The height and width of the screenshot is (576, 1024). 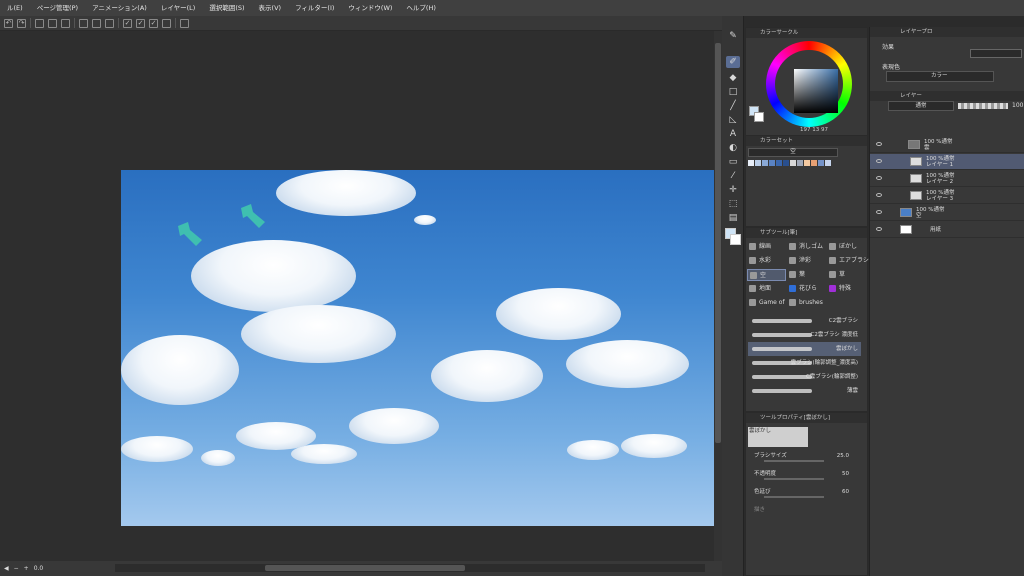 What do you see at coordinates (39, 23) in the screenshot?
I see `clear-icon` at bounding box center [39, 23].